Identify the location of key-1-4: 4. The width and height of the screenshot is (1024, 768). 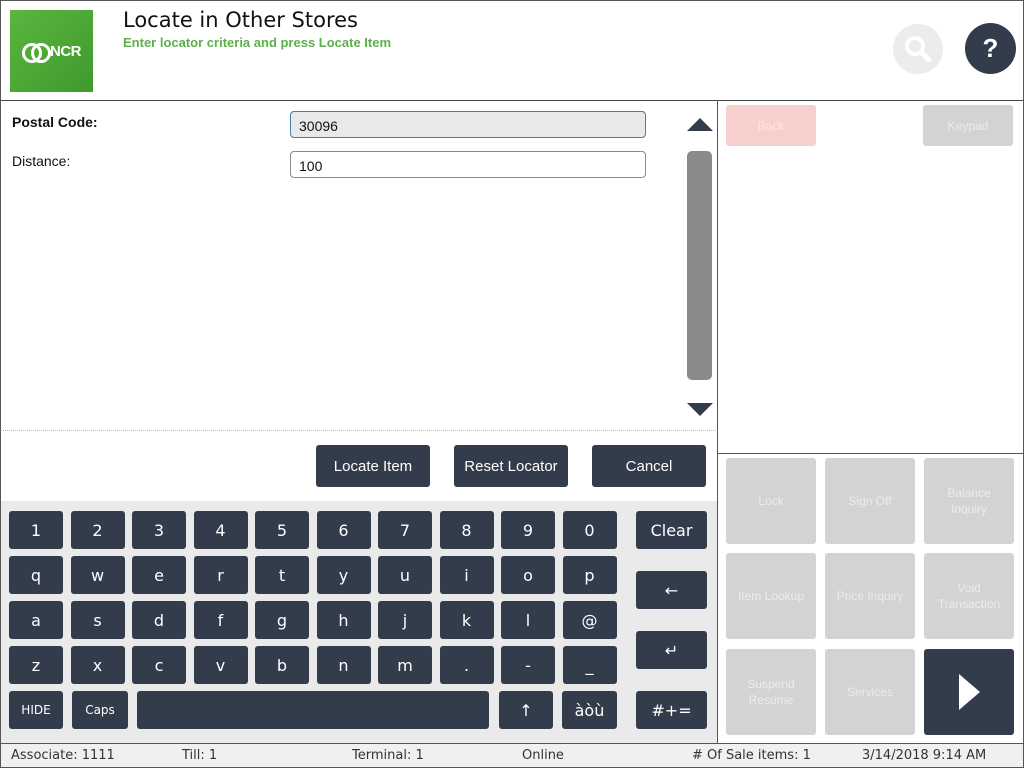
(220, 530).